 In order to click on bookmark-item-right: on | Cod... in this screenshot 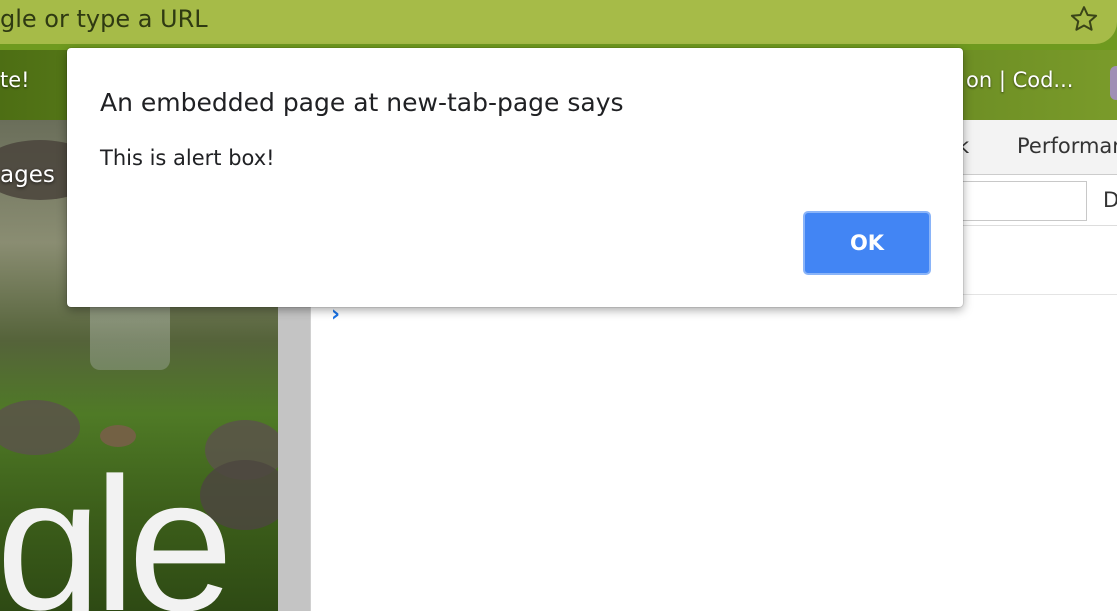, I will do `click(1019, 80)`.